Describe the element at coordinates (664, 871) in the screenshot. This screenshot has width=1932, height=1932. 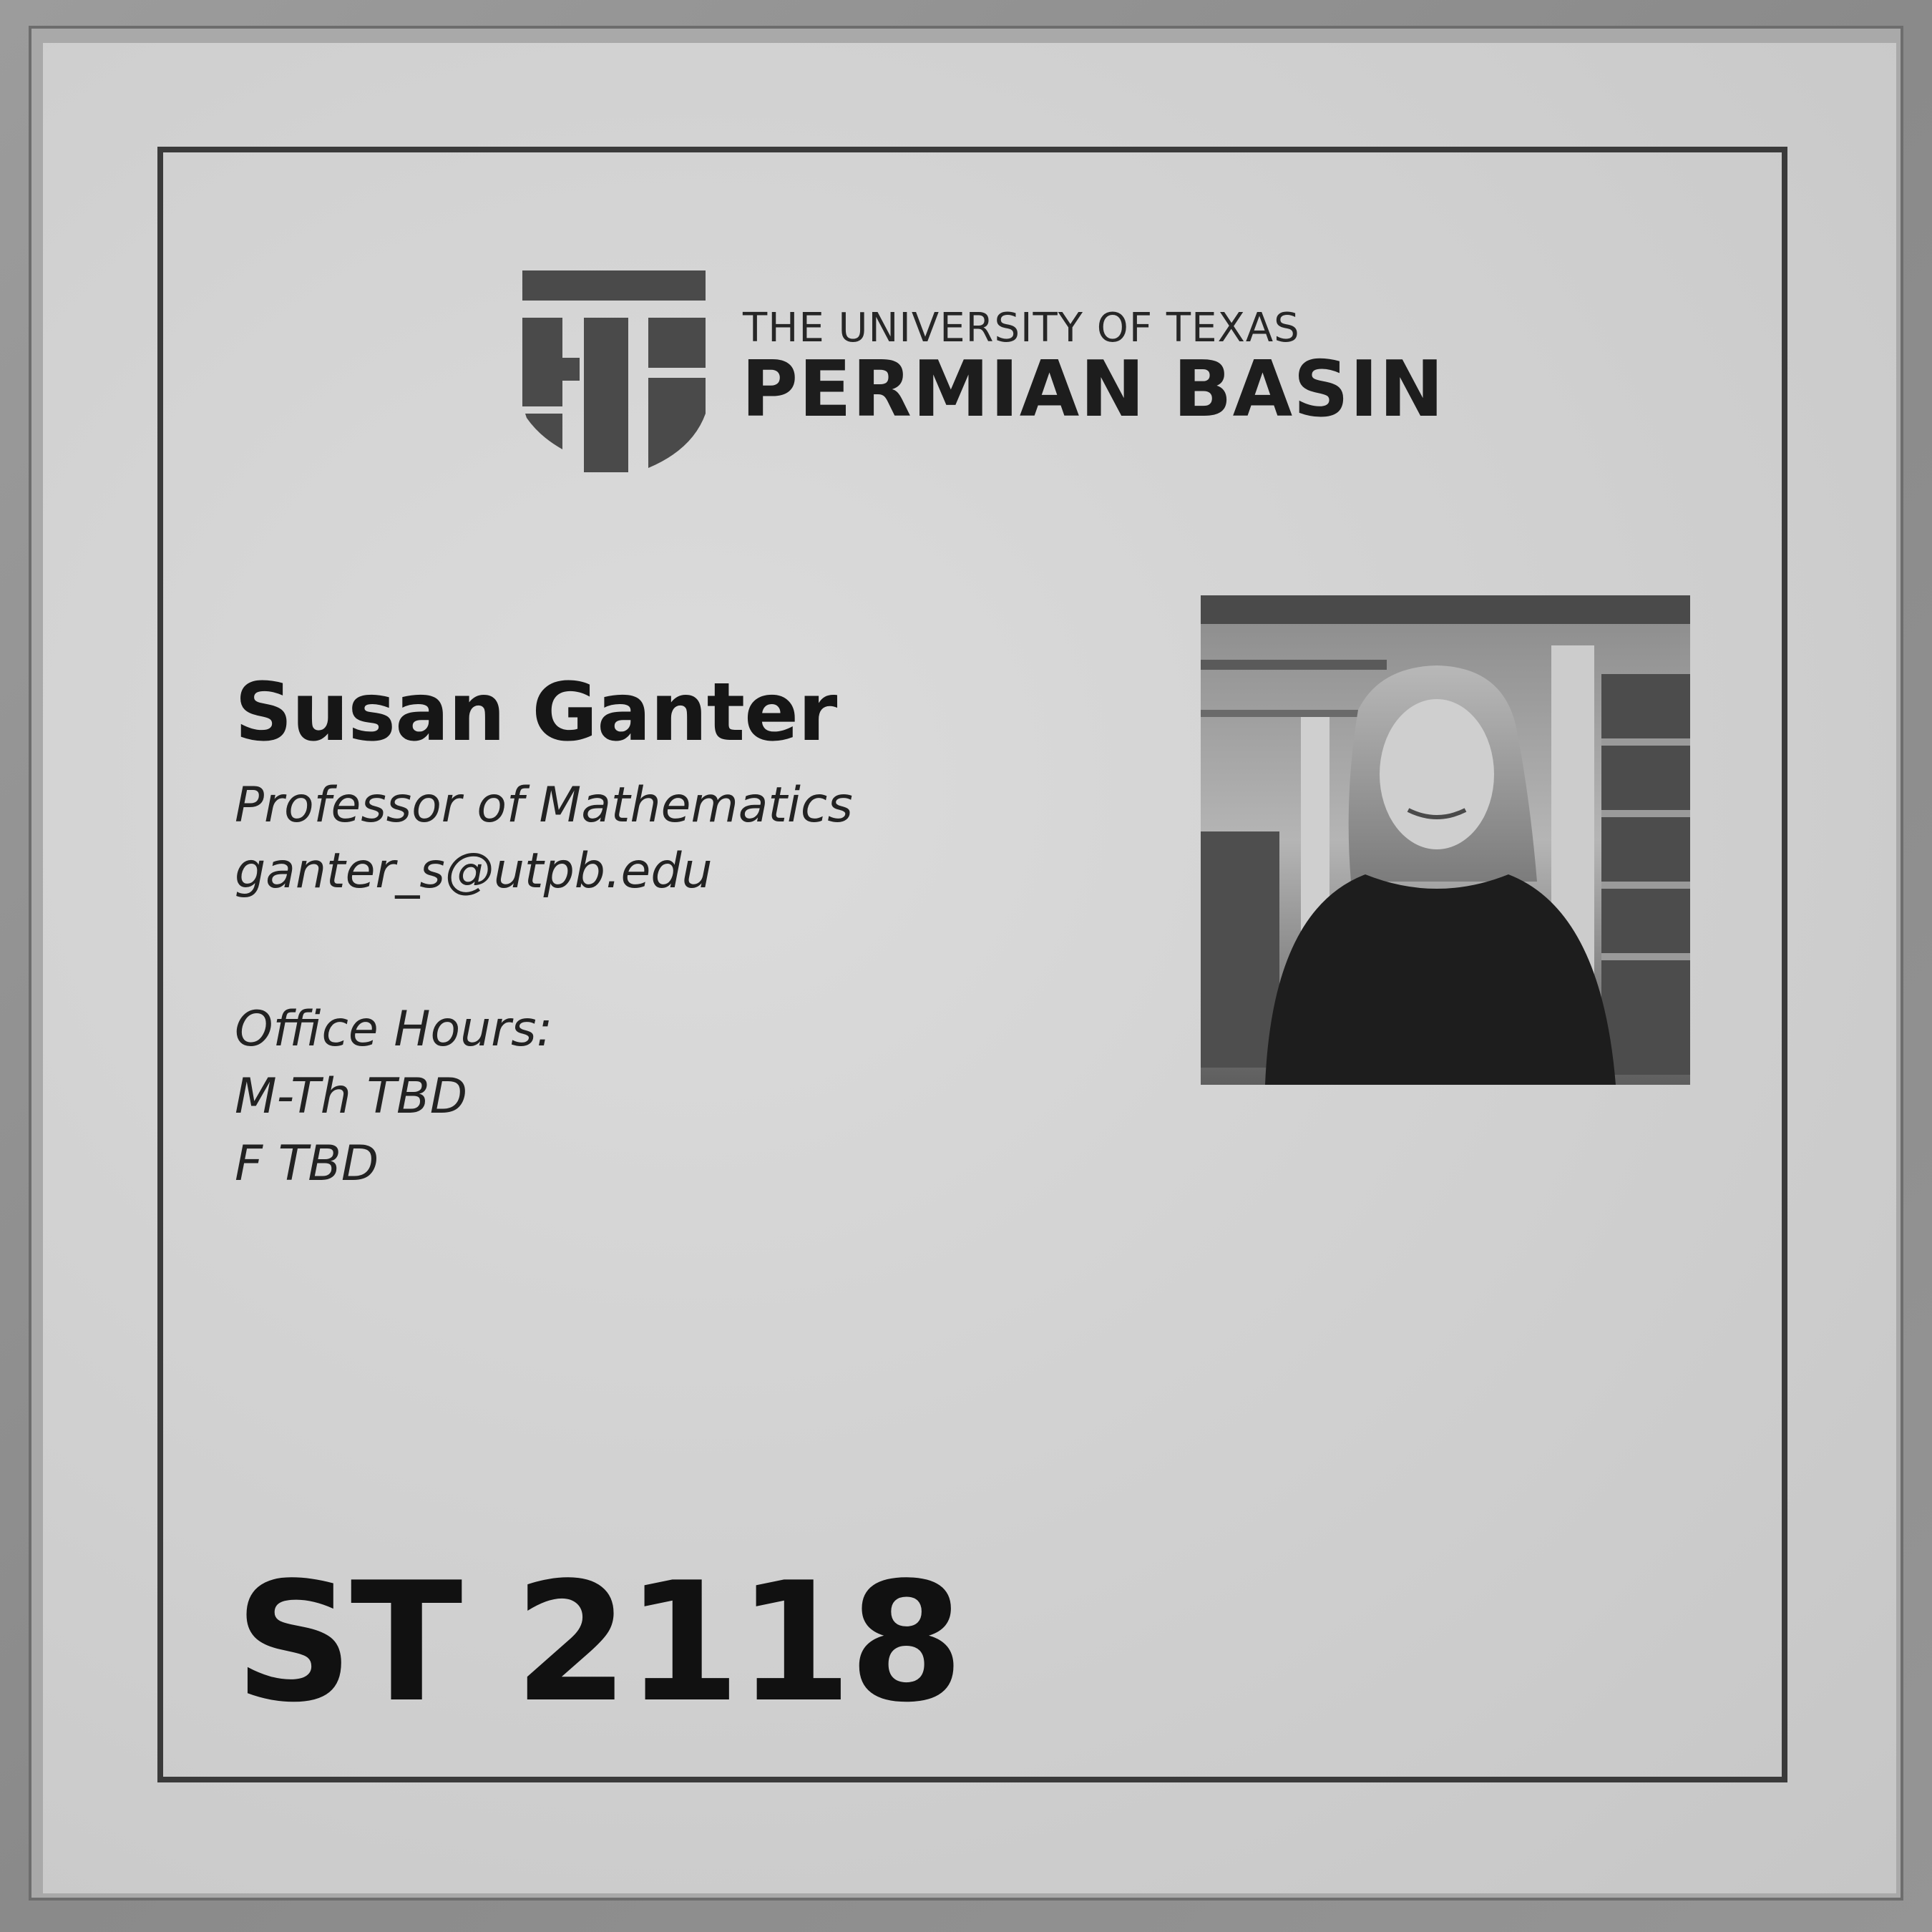
I see `person-email: ganter_s@utpb.edu` at that location.